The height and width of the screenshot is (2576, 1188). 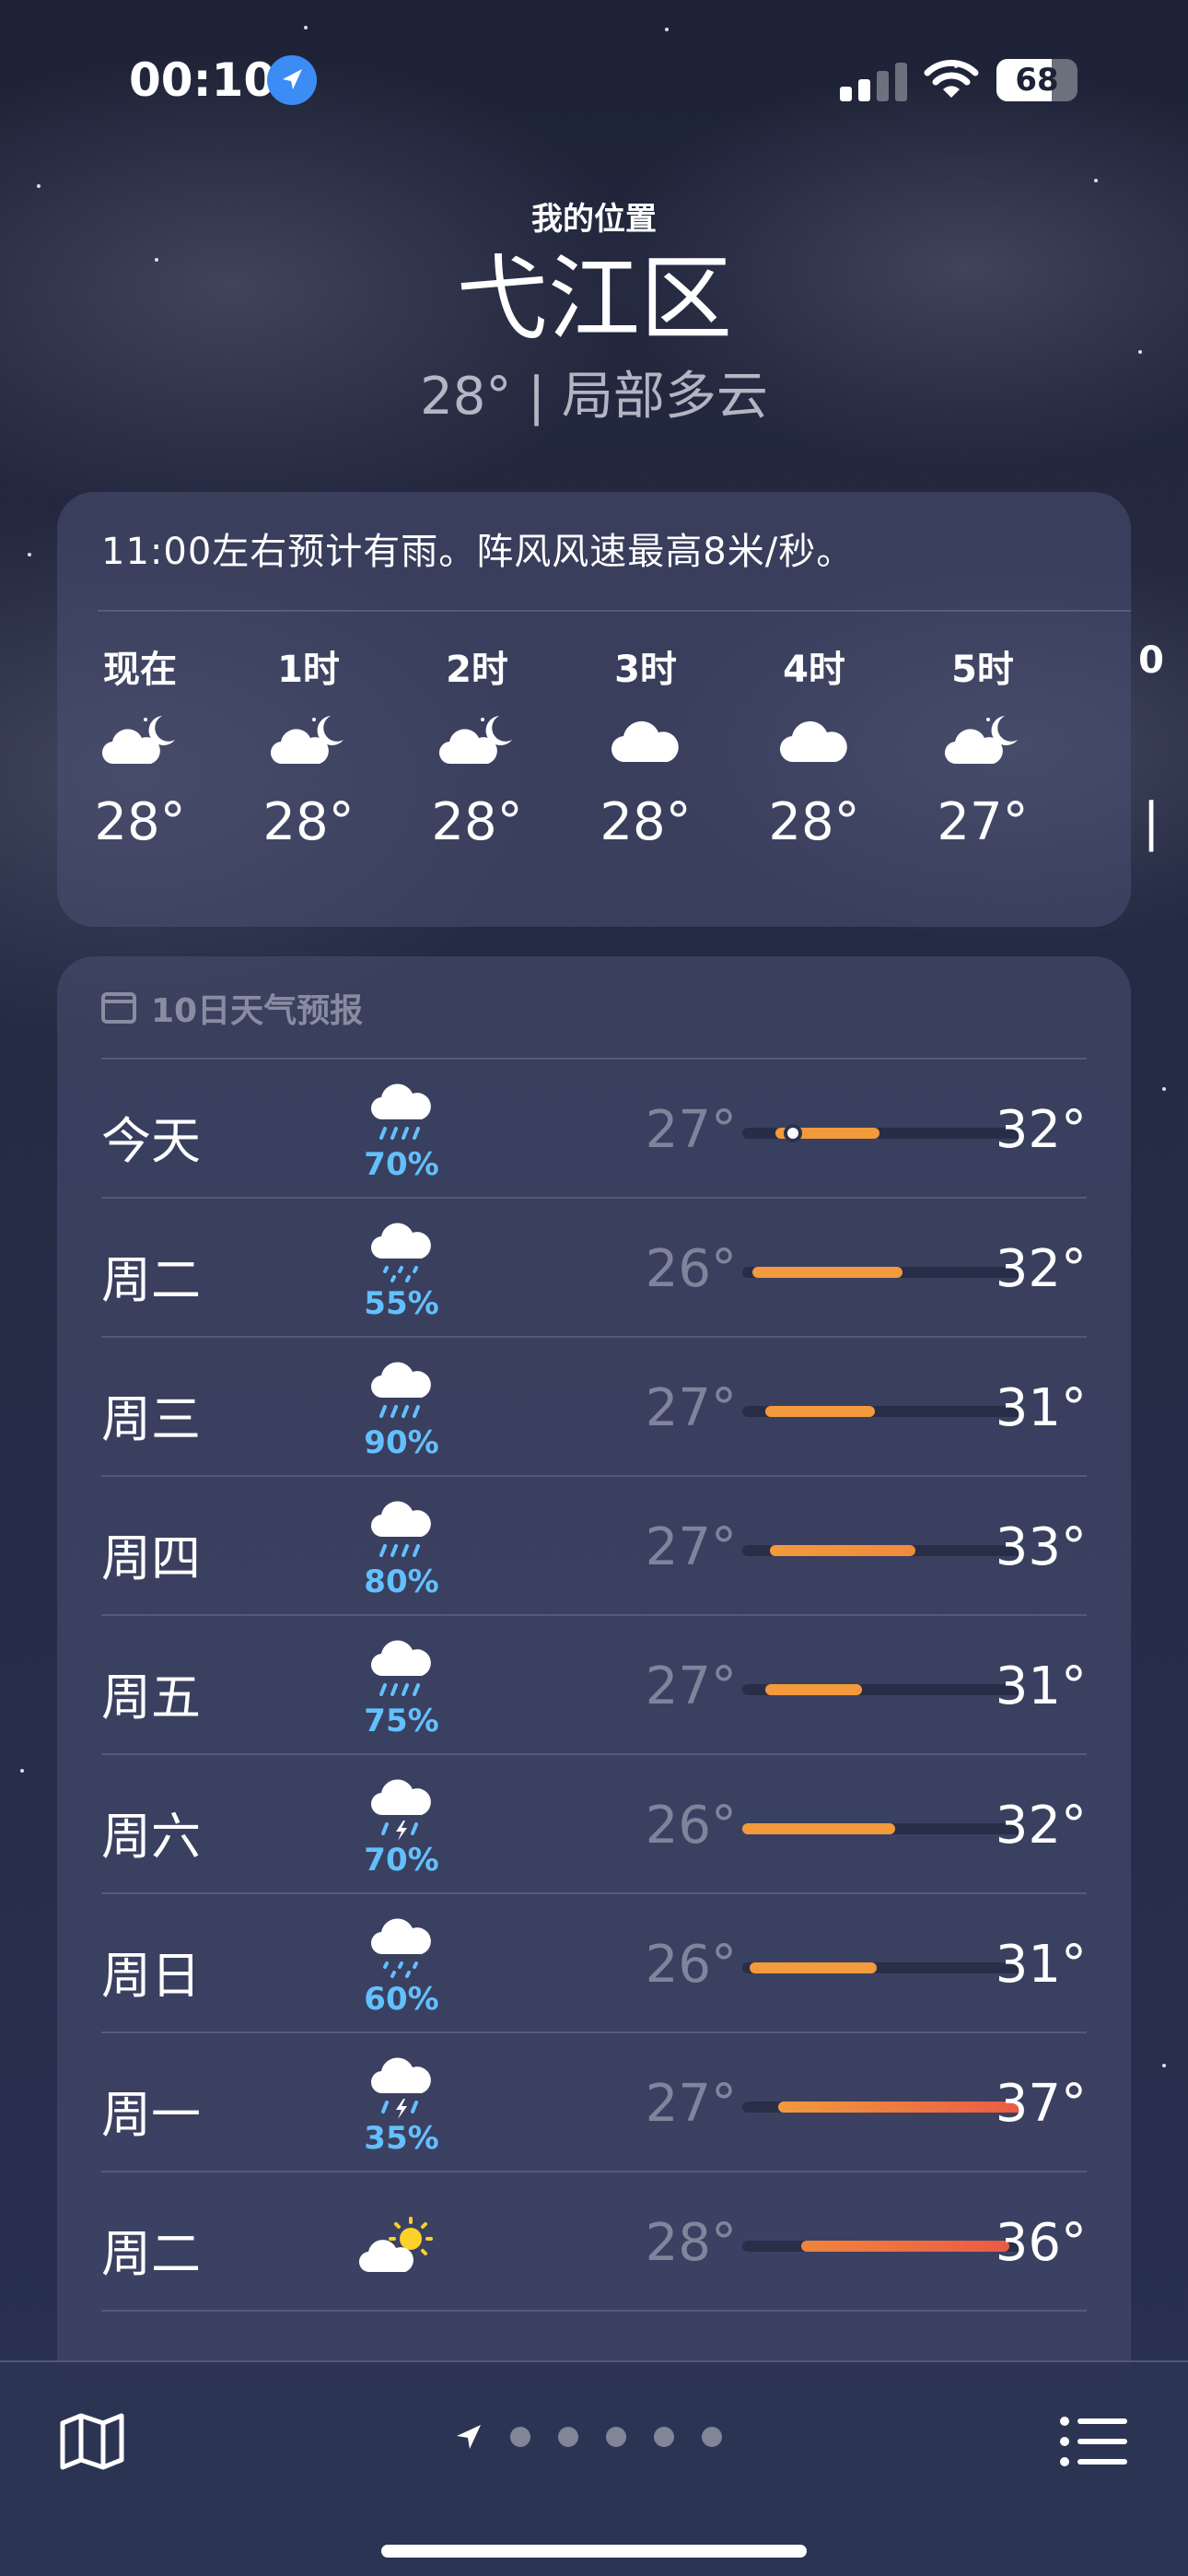 What do you see at coordinates (401, 2138) in the screenshot?
I see `precip-chance: 35%` at bounding box center [401, 2138].